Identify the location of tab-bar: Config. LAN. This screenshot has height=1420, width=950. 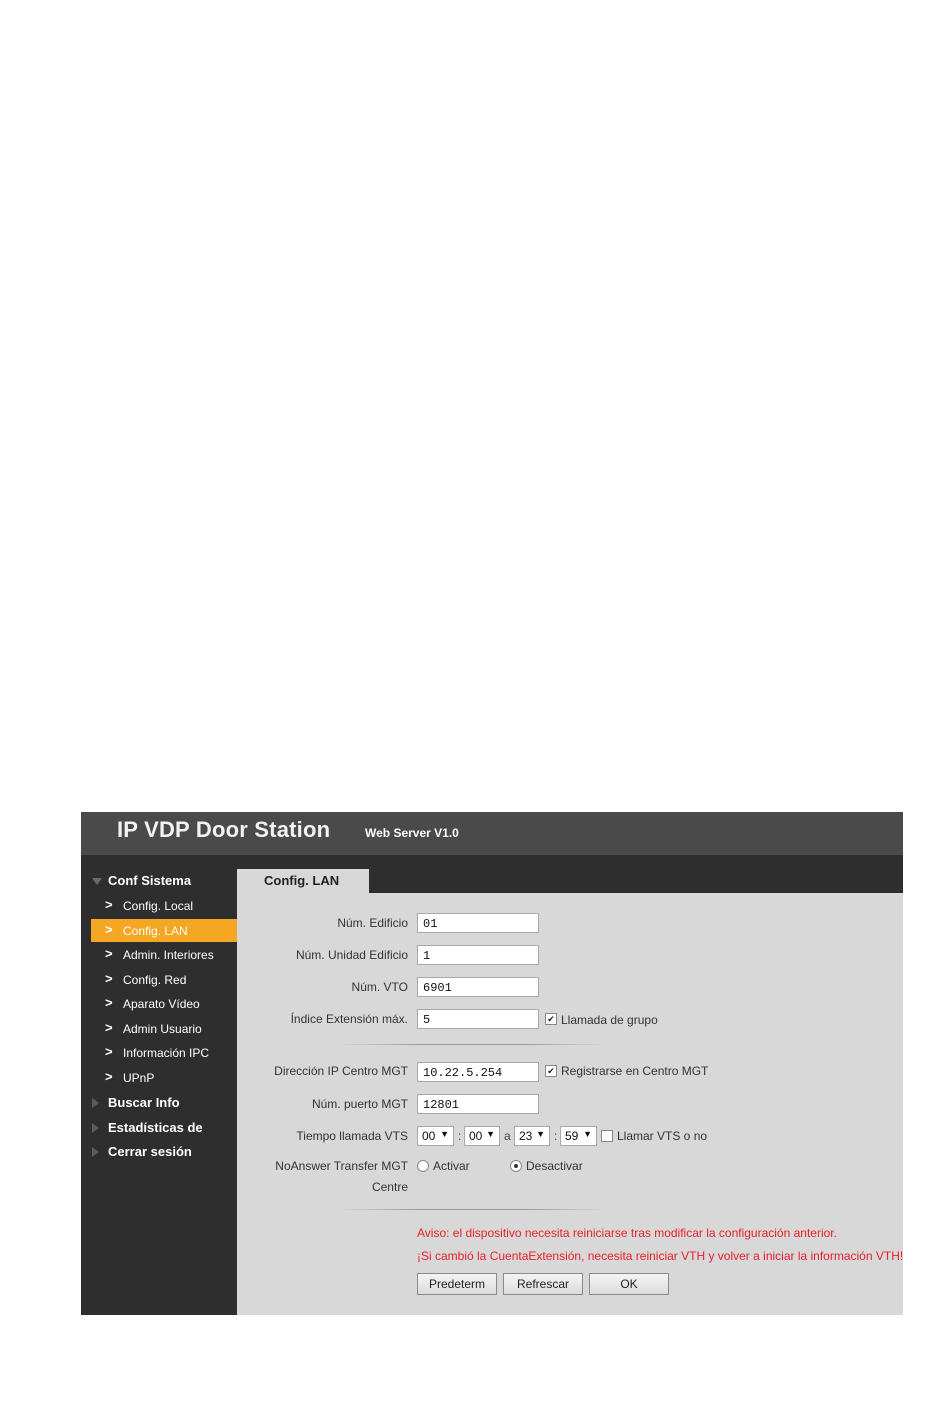
(570, 874).